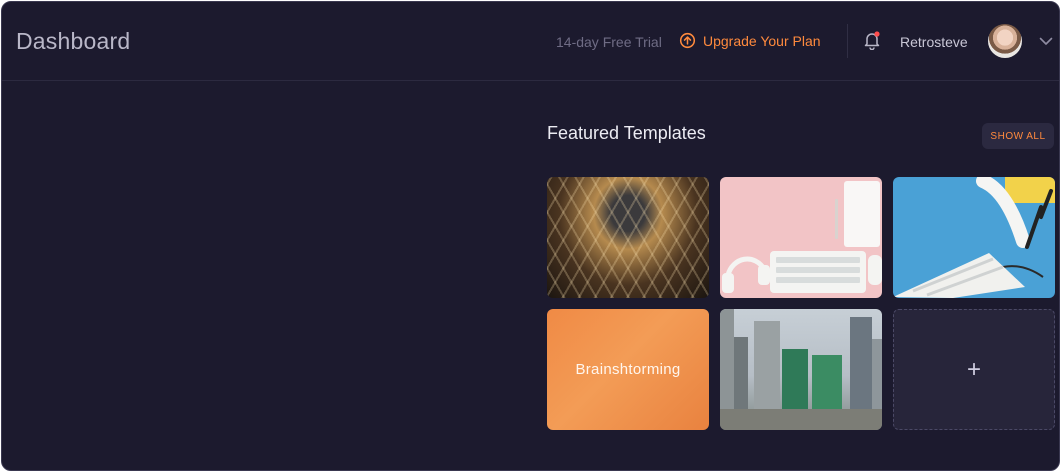 This screenshot has height=472, width=1063. Describe the element at coordinates (1005, 41) in the screenshot. I see `avatar` at that location.